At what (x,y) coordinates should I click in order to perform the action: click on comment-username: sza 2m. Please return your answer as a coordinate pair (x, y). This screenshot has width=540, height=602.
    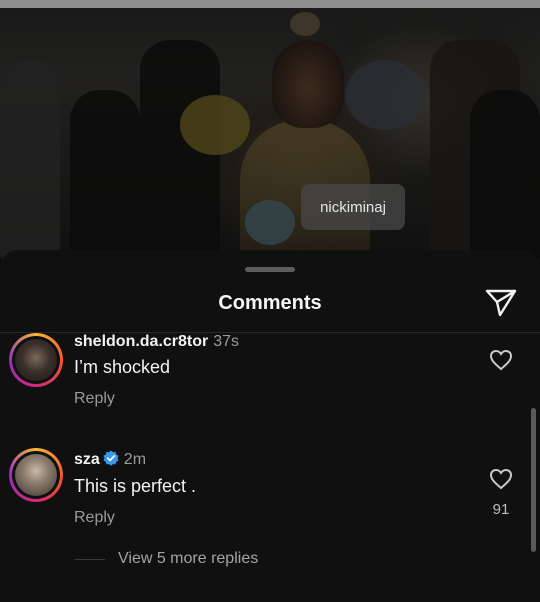
    Looking at the image, I should click on (110, 459).